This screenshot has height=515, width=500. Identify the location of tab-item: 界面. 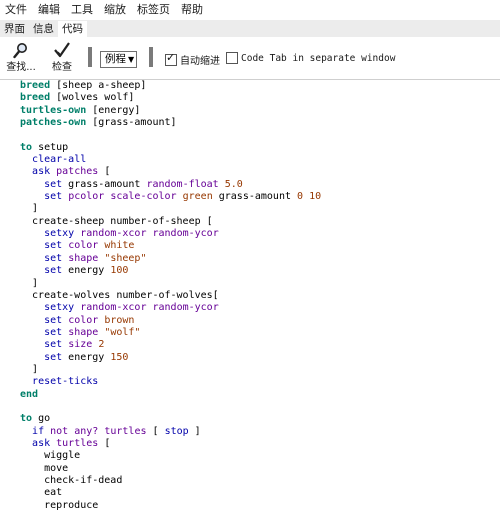
(14, 29).